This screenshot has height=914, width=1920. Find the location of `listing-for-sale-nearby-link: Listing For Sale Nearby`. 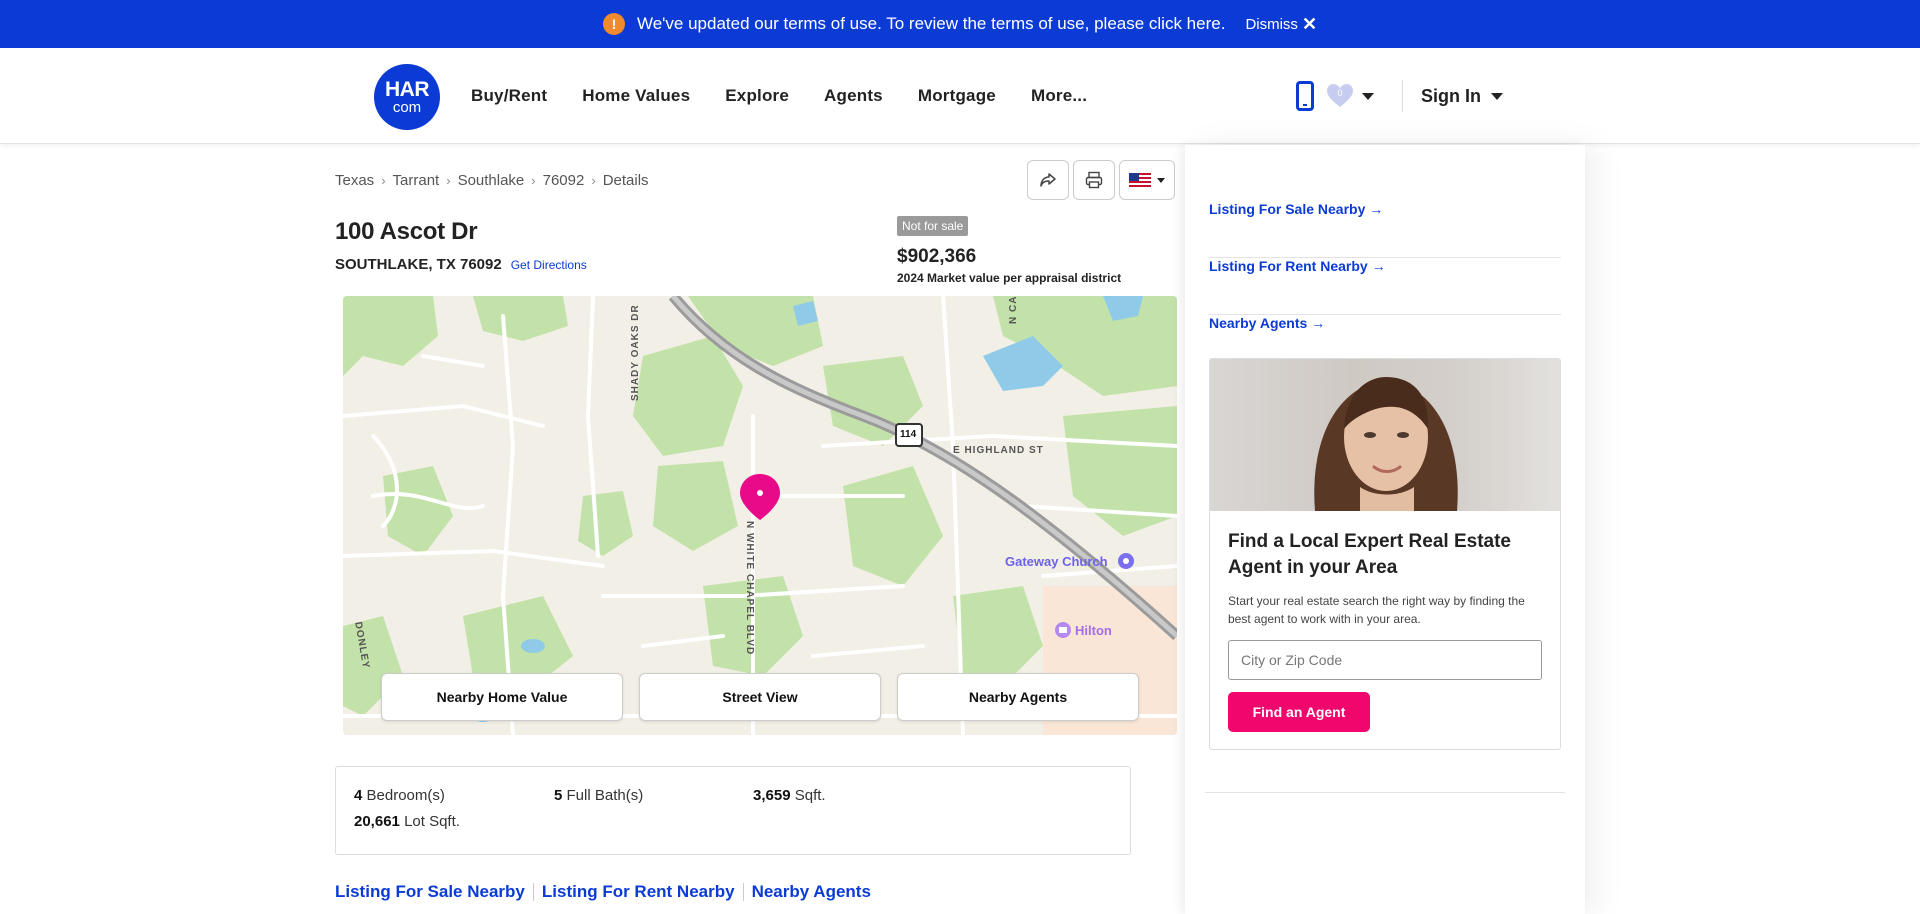

listing-for-sale-nearby-link: Listing For Sale Nearby is located at coordinates (430, 892).